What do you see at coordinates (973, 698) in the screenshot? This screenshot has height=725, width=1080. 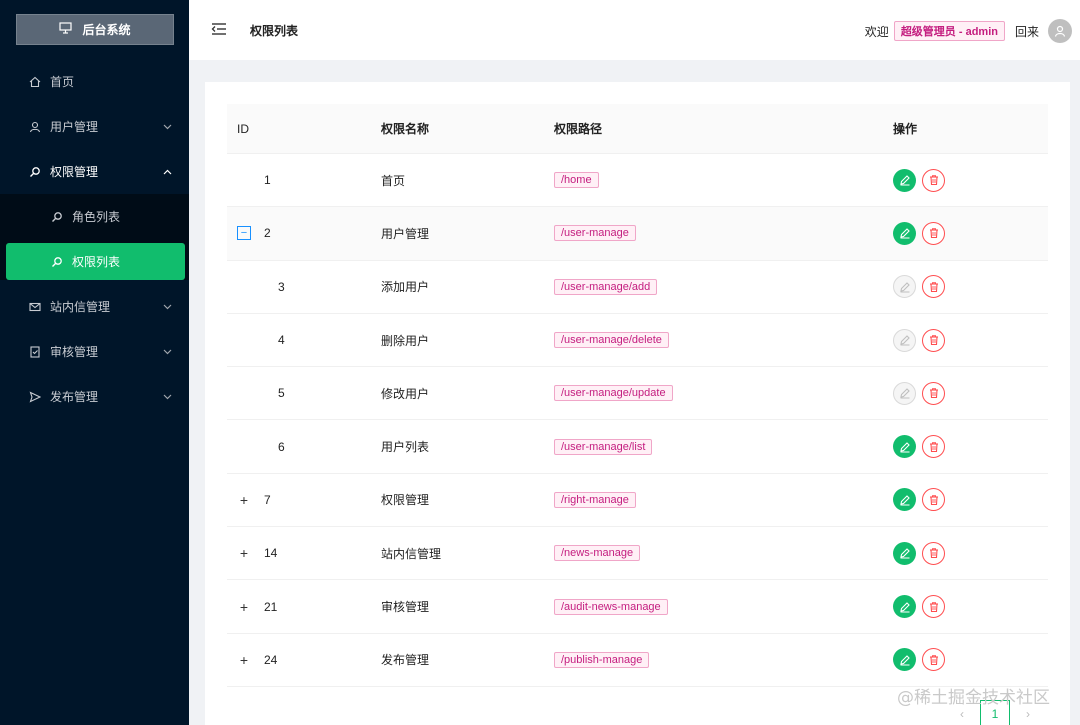 I see `watermark: @稀土掘金技术社区` at bounding box center [973, 698].